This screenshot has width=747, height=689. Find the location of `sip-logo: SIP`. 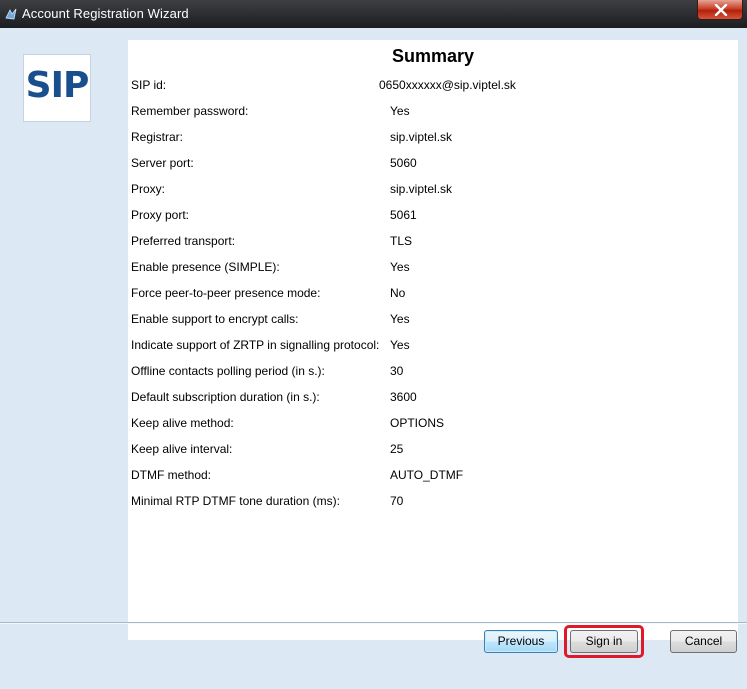

sip-logo: SIP is located at coordinates (57, 88).